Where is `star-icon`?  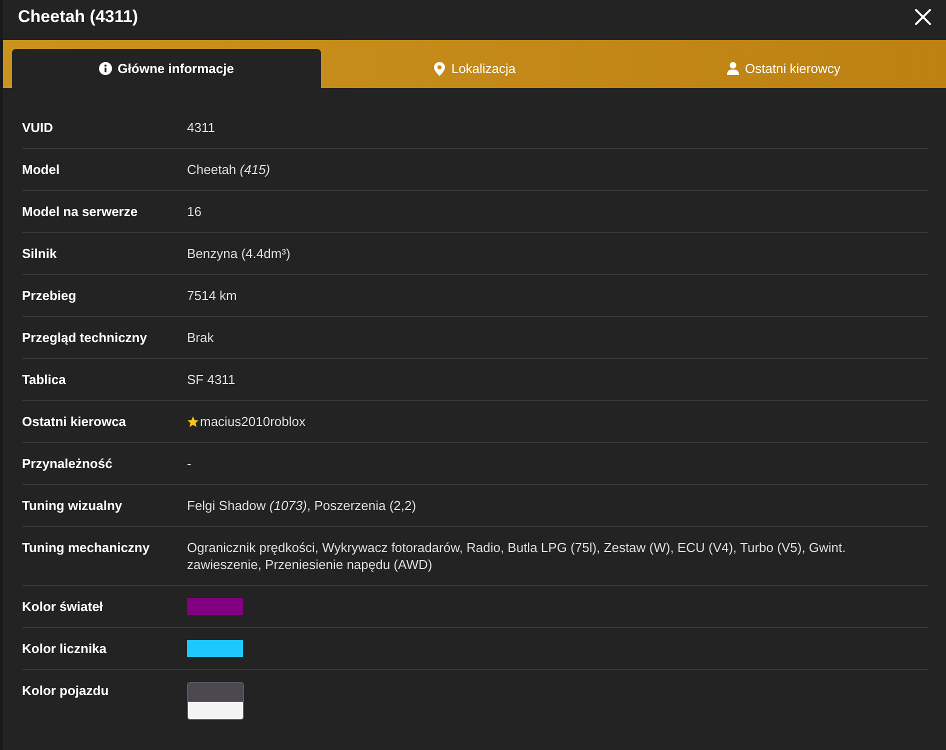
star-icon is located at coordinates (193, 422).